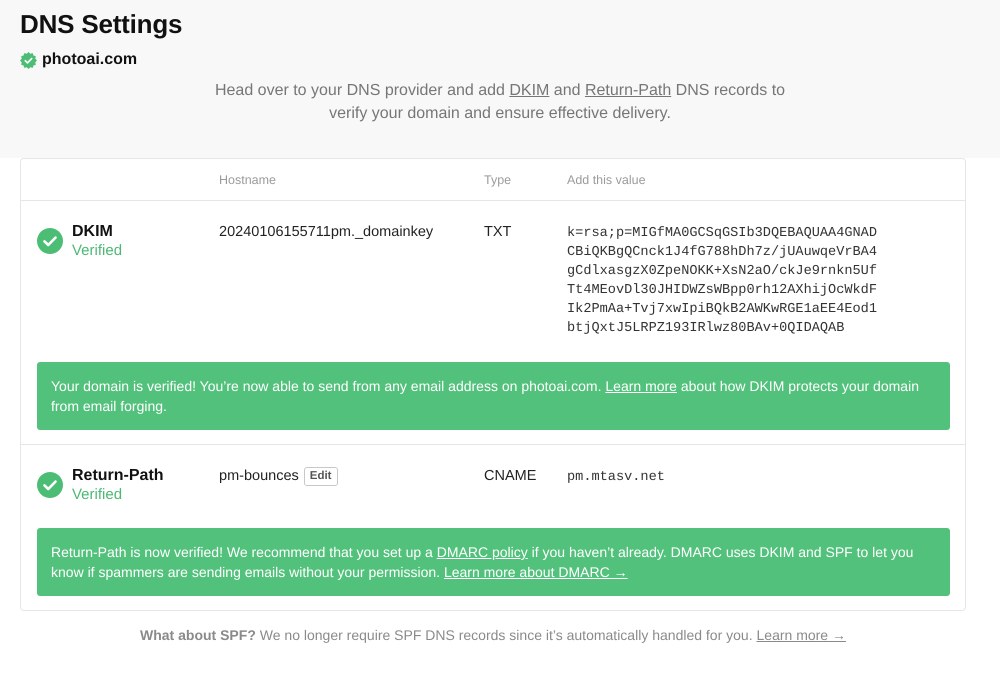 Image resolution: width=1000 pixels, height=679 pixels. I want to click on record-value: k=rsa;p=MIGfMA0GCSqGSIb3DQEBAQUAA4GNADCBiQKBgQCnck1J4fG788hDh7z/jUAuwqeVrBA4gCdlxasgzX0ZpeNOKK+XsN2aO/ckJe9rnkn5UfTt4MEovDl30JHIDWZsWBpp0rh12AXhijOcWkdFIk2PmAa+Tvj7xwIpiBQkB2AWKwRGE1aEE4Eod1btjQxtJ5LRPZ193IRlwz80BAv+0QIDAQAB, so click(722, 281).